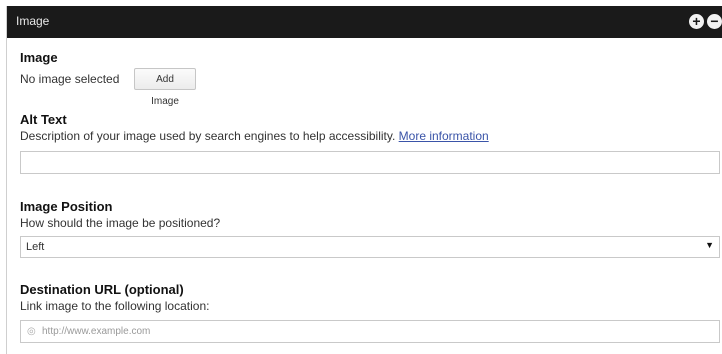  Describe the element at coordinates (33, 21) in the screenshot. I see `panel-title: Image` at that location.